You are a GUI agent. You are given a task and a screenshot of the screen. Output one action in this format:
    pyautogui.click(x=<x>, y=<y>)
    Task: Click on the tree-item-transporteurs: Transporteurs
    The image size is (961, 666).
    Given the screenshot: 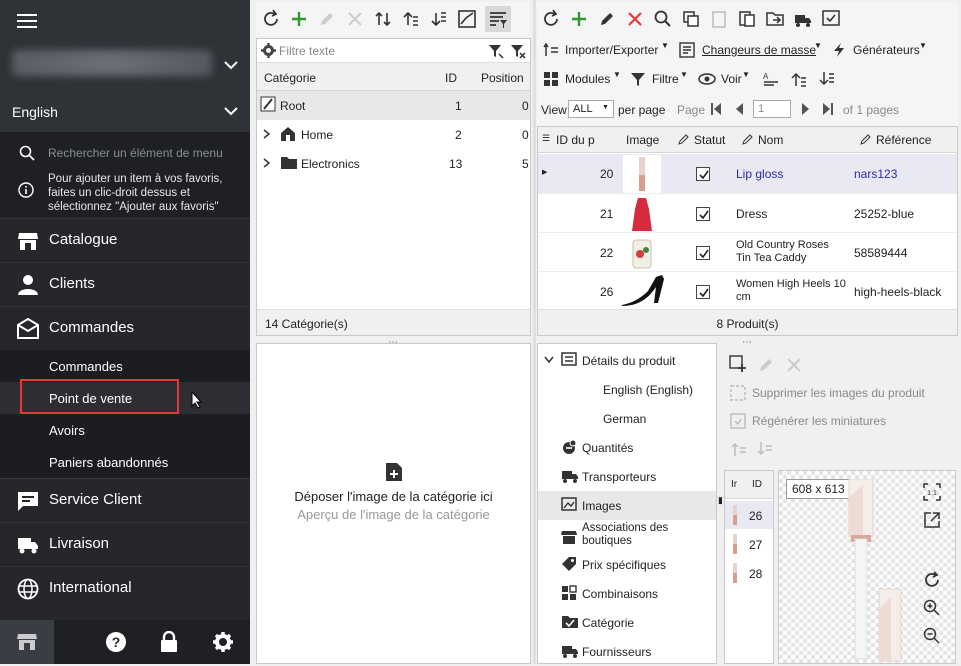 What is the action you would take?
    pyautogui.click(x=627, y=476)
    